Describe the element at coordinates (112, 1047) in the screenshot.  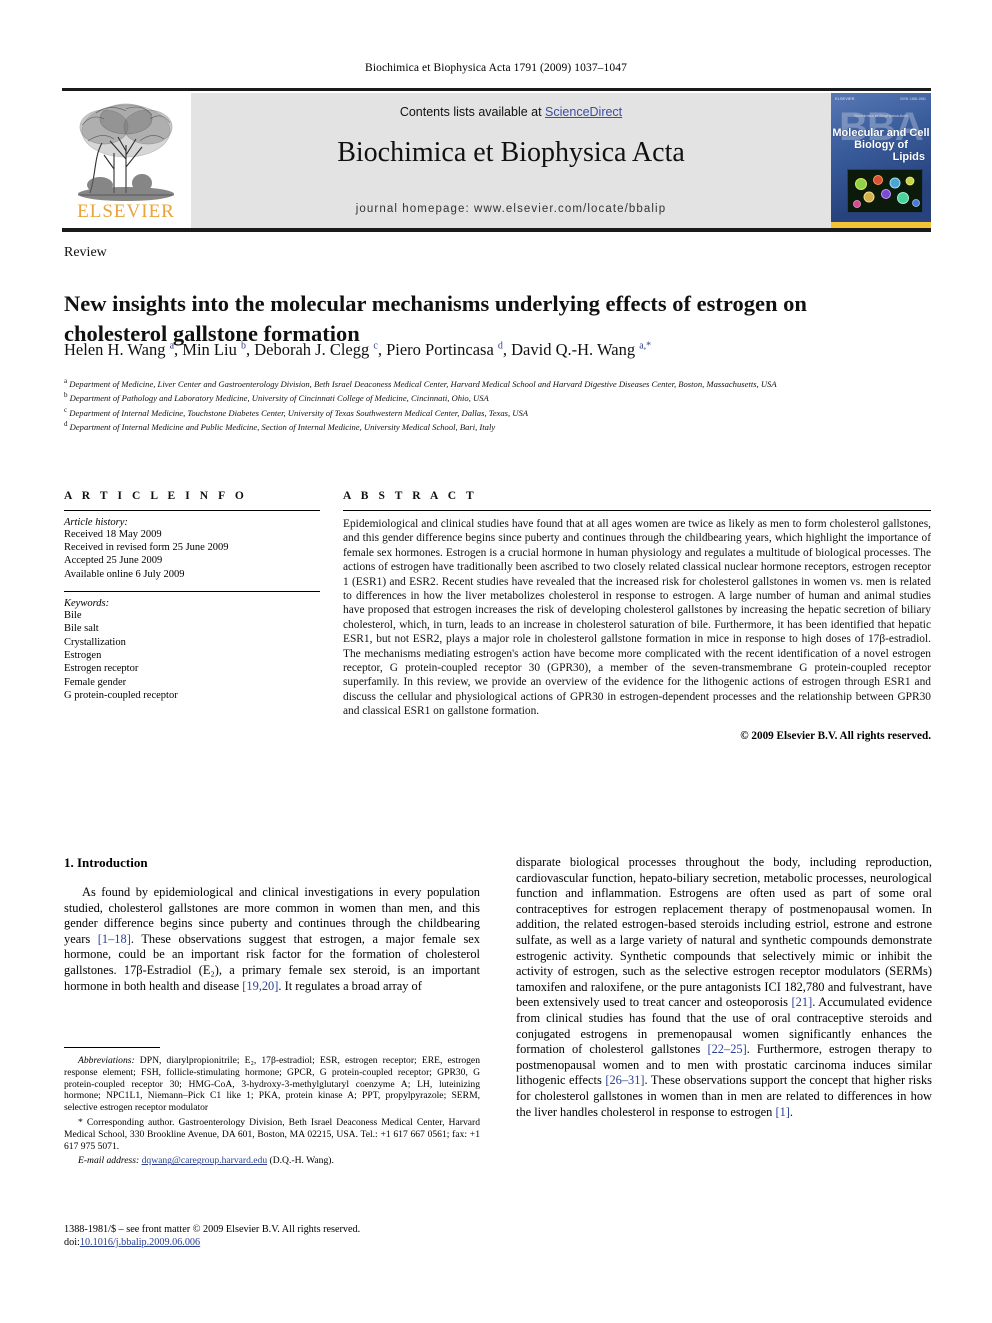
I see `footnote-divider` at that location.